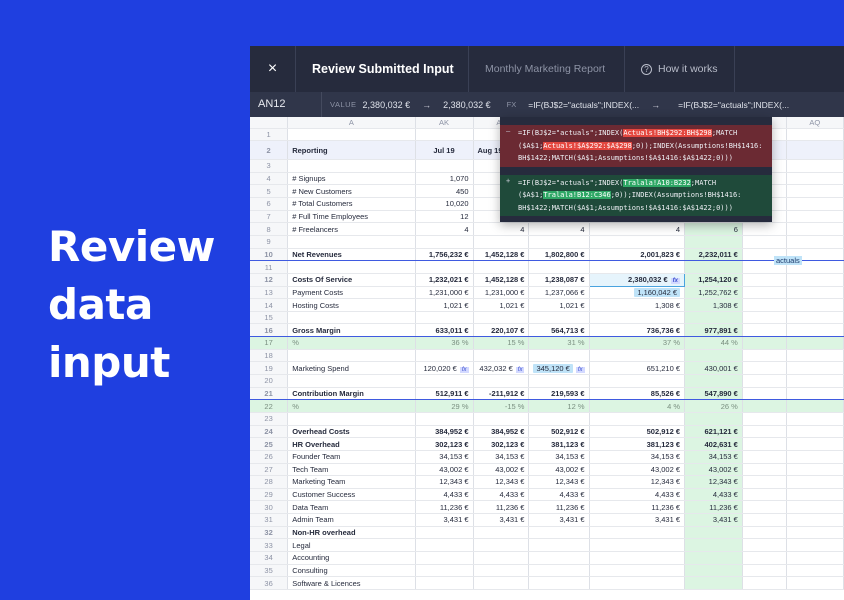 This screenshot has height=600, width=844. I want to click on row-number: 33, so click(269, 545).